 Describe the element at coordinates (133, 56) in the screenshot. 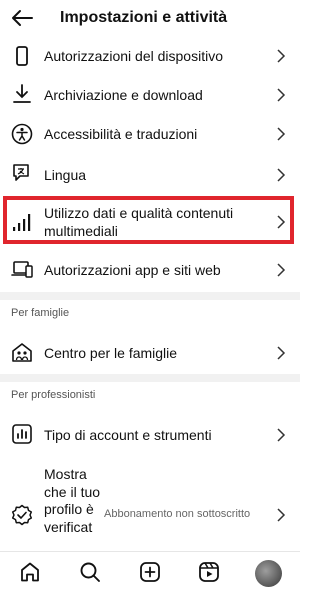

I see `settings-item-label: Autorizzazioni del dispositivo` at that location.